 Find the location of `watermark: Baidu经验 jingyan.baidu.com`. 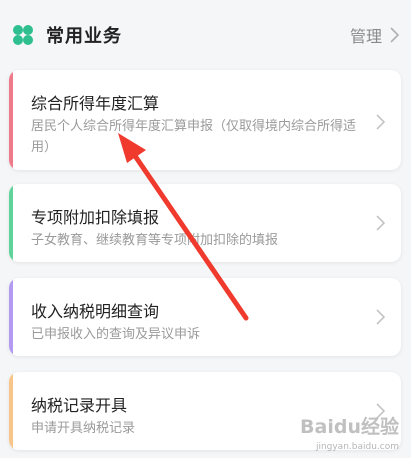

watermark: Baidu经验 jingyan.baidu.com is located at coordinates (342, 432).